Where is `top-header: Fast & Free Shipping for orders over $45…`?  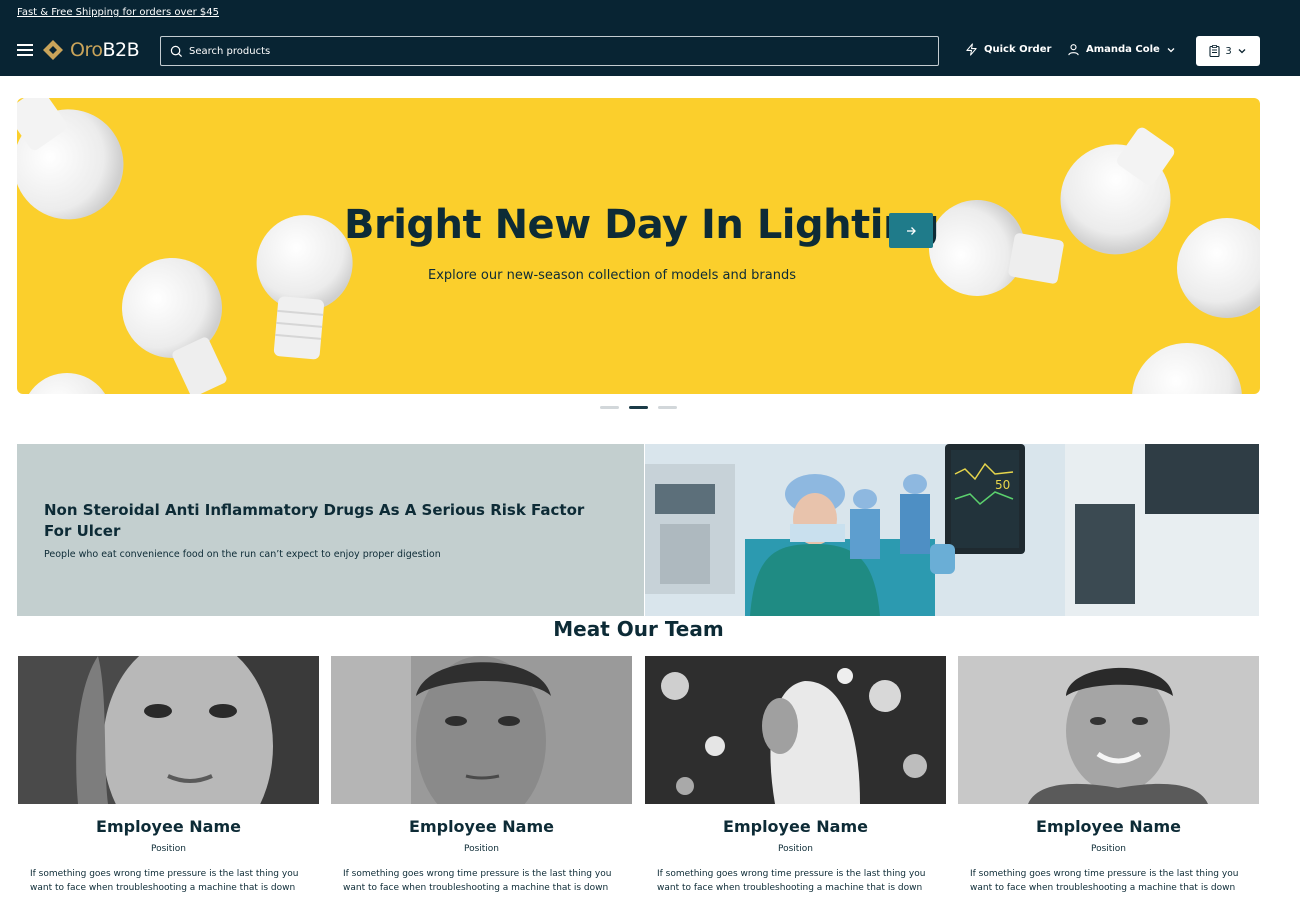
top-header: Fast & Free Shipping for orders over $45… is located at coordinates (650, 38).